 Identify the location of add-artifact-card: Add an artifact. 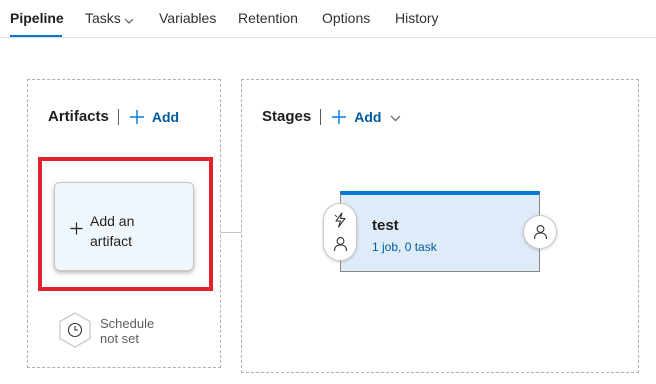
(124, 226).